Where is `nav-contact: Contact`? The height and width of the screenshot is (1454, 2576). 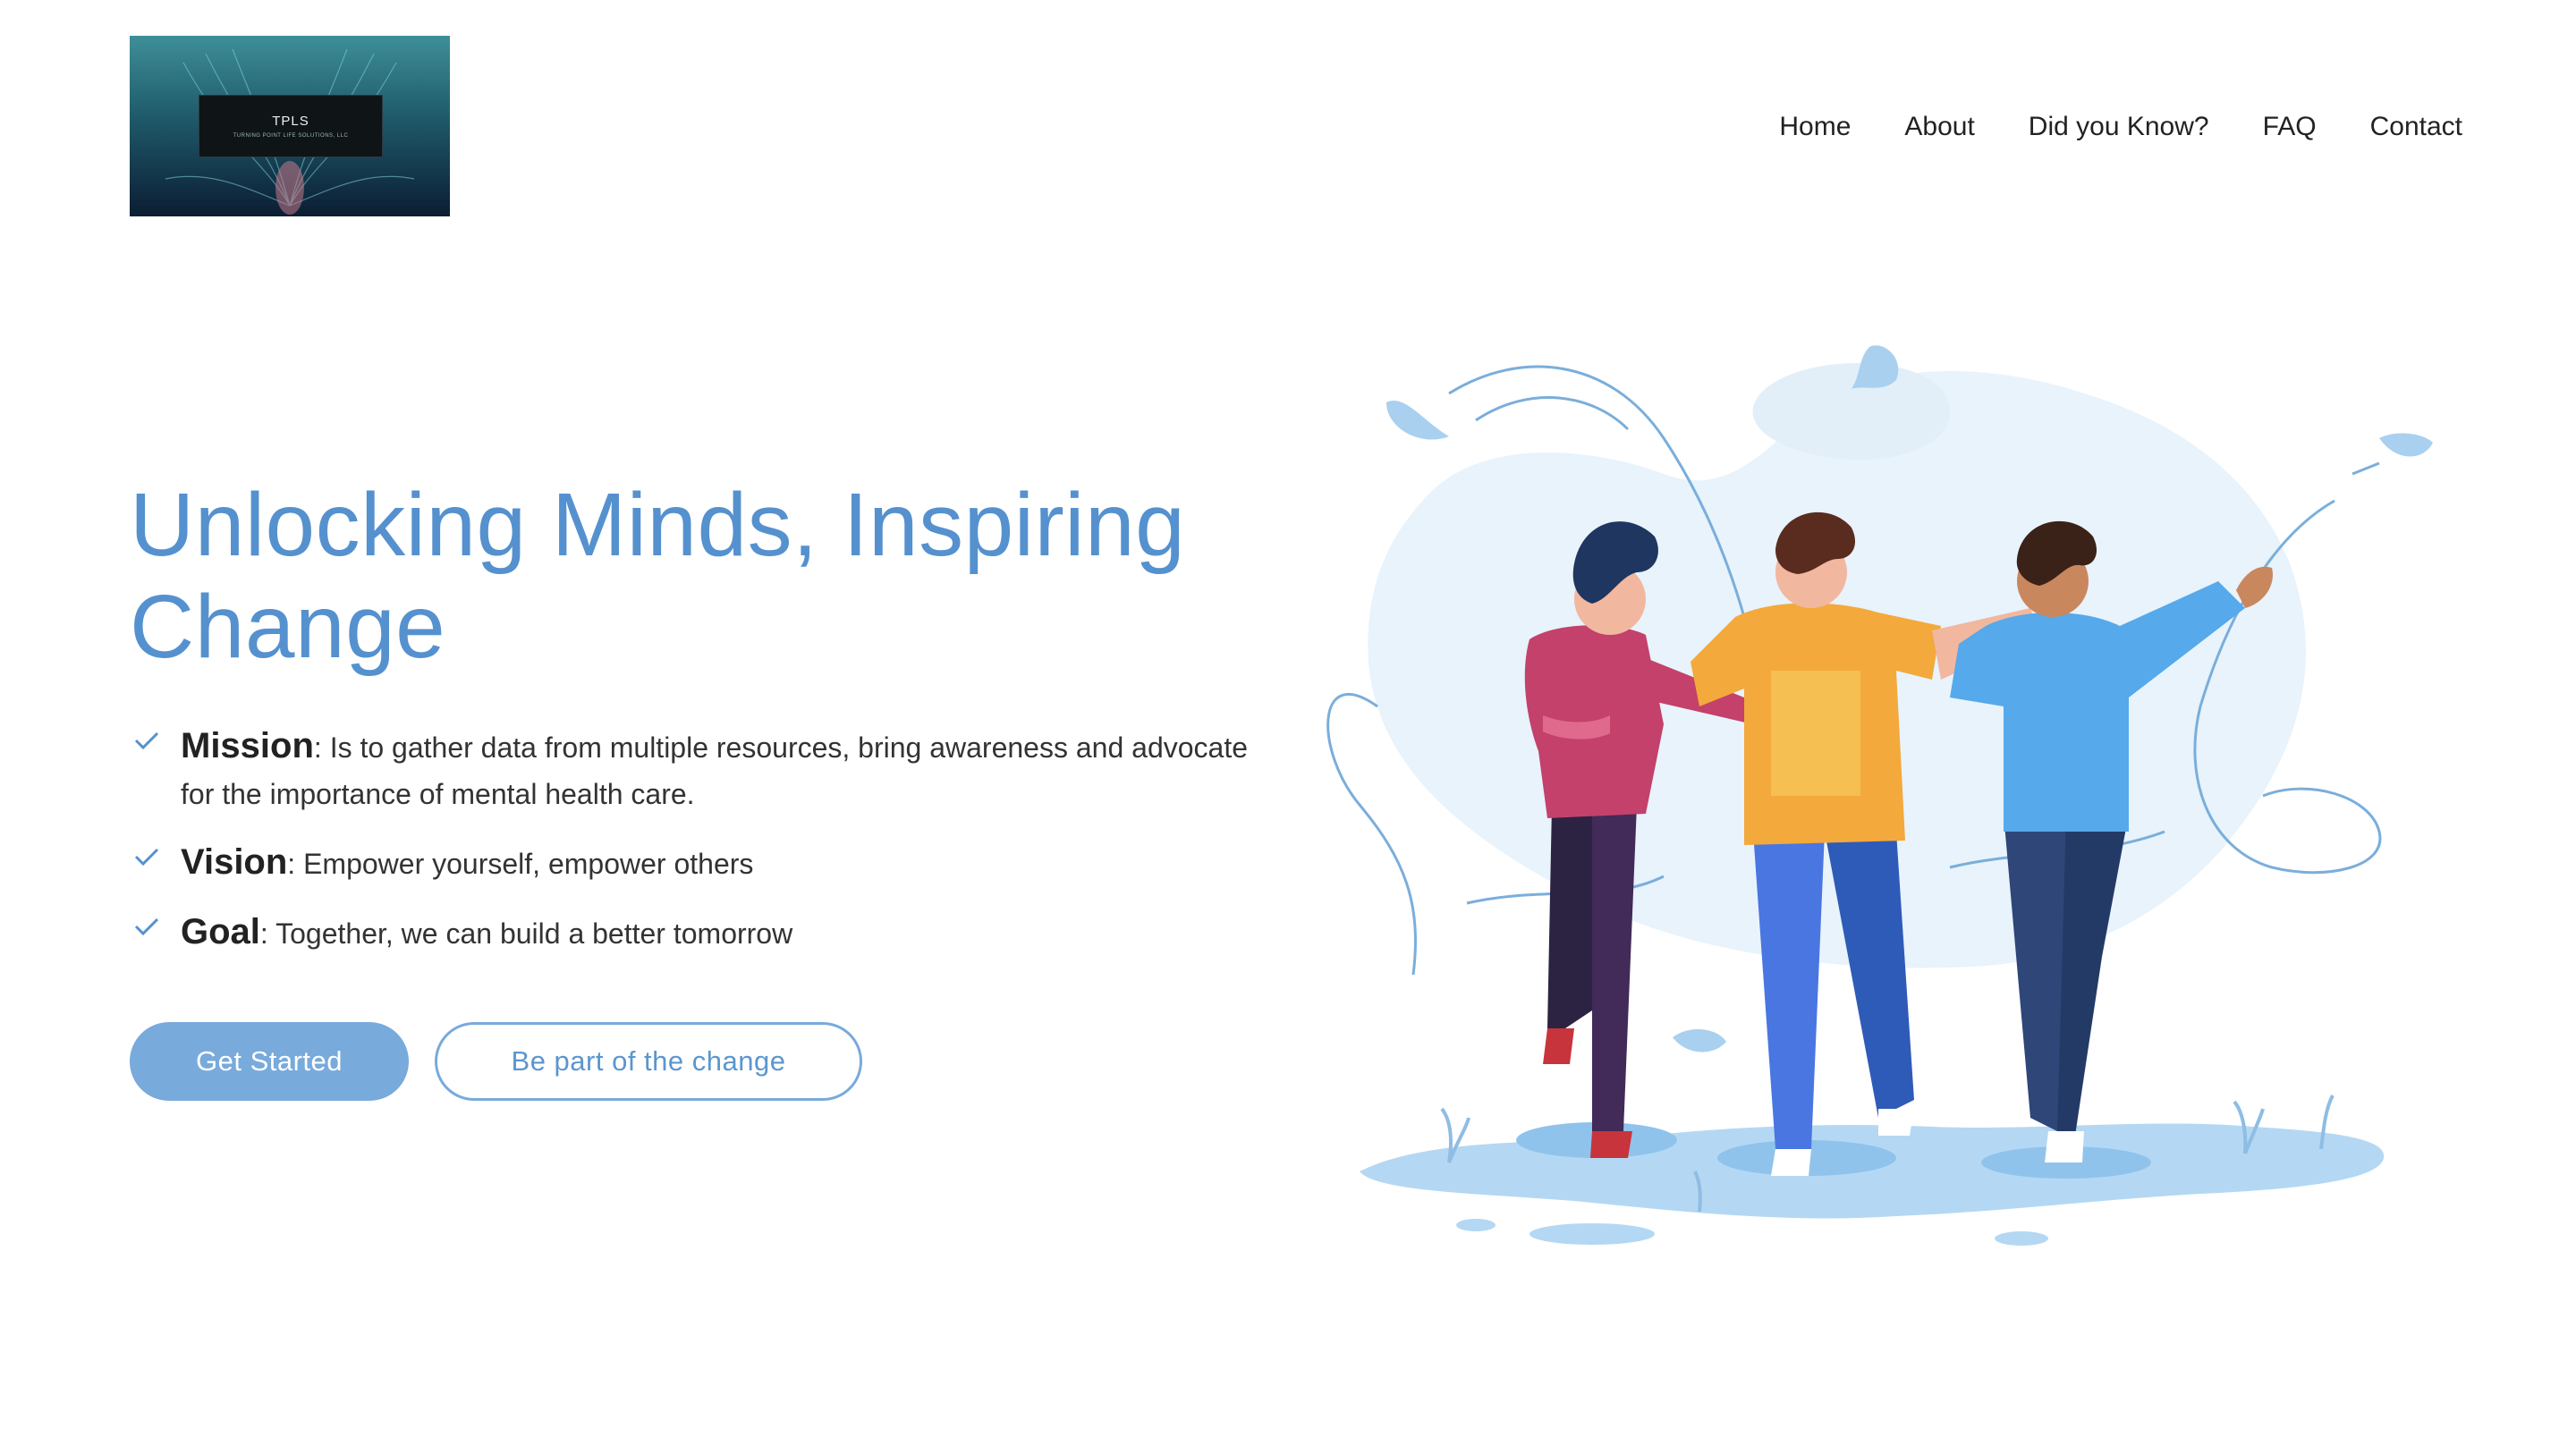
nav-contact: Contact is located at coordinates (2416, 127).